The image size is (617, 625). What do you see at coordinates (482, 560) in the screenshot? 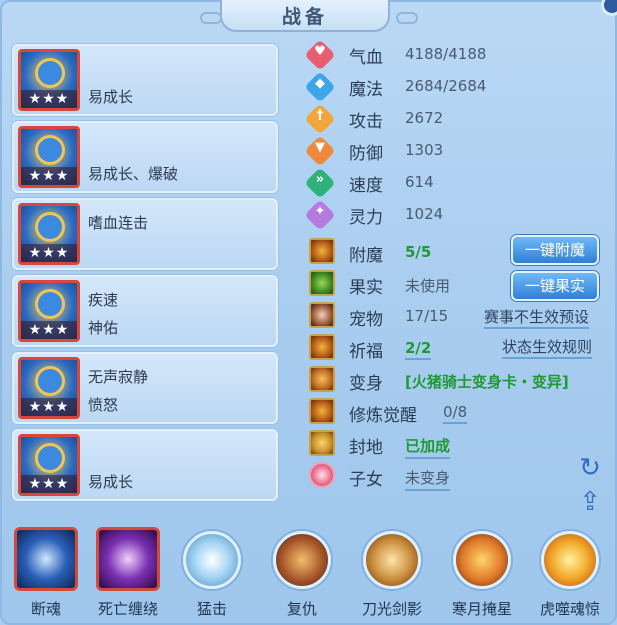
I see `skill-moon-icon` at bounding box center [482, 560].